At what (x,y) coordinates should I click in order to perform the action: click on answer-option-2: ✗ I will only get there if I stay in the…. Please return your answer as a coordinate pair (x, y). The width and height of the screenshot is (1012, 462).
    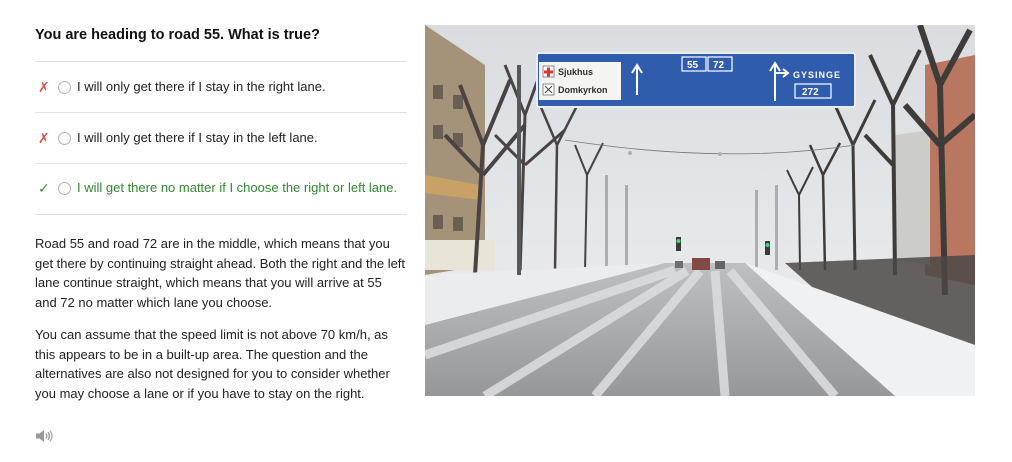
    Looking at the image, I should click on (221, 138).